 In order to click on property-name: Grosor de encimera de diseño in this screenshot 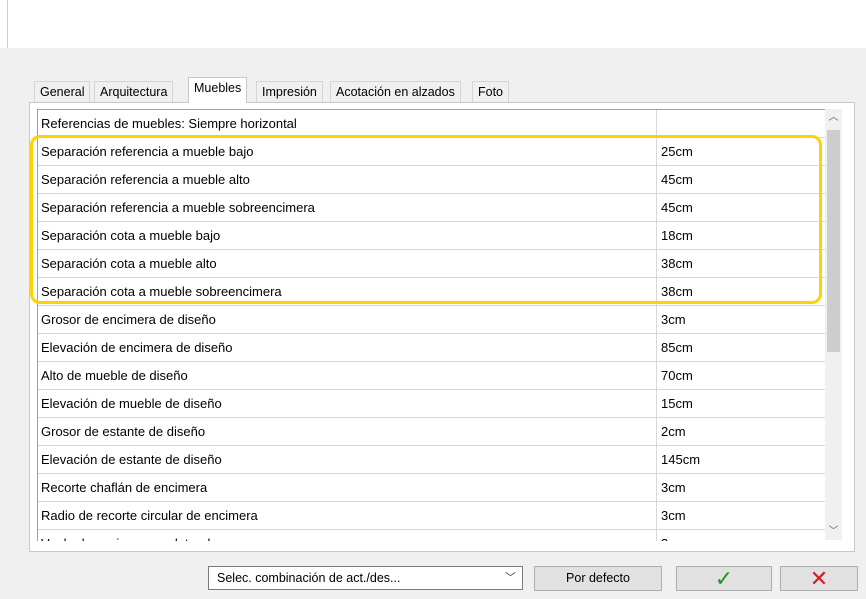, I will do `click(347, 319)`.